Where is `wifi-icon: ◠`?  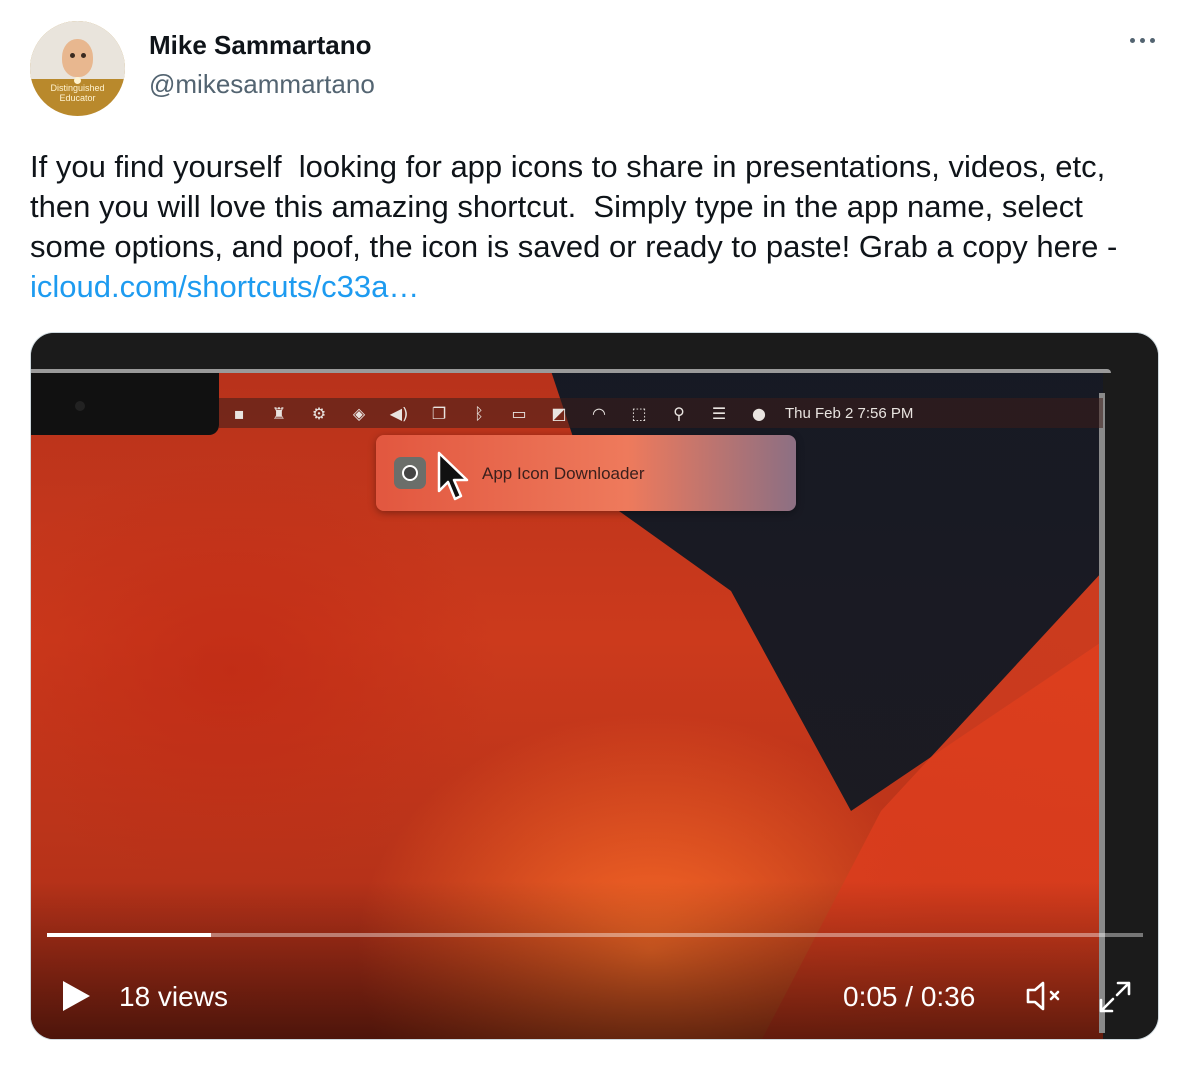
wifi-icon: ◠ is located at coordinates (599, 413).